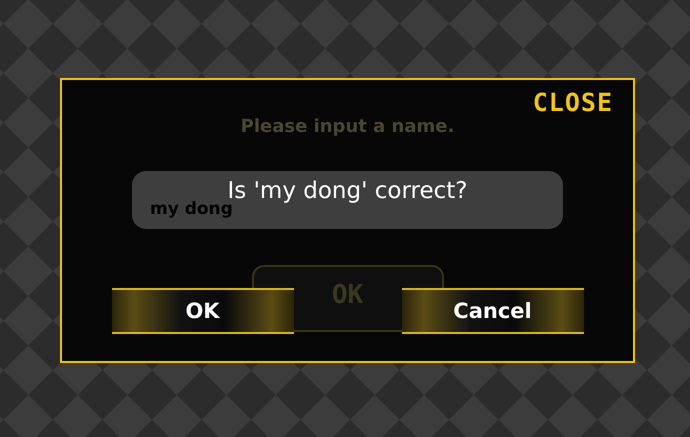 Image resolution: width=690 pixels, height=437 pixels. Describe the element at coordinates (203, 311) in the screenshot. I see `ok-button: OK` at that location.